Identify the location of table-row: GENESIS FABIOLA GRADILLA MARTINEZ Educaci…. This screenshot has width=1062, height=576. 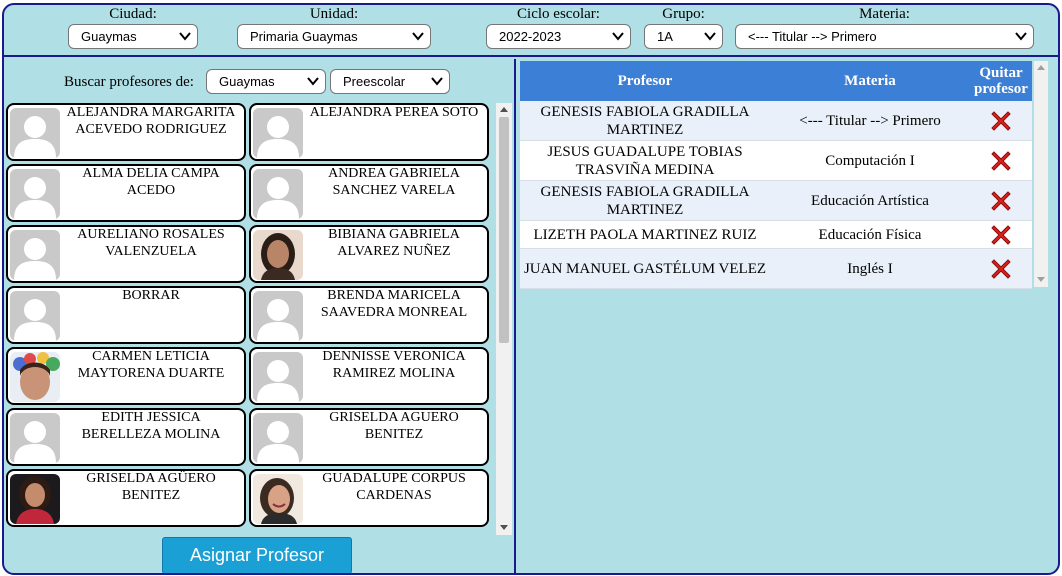
(776, 201).